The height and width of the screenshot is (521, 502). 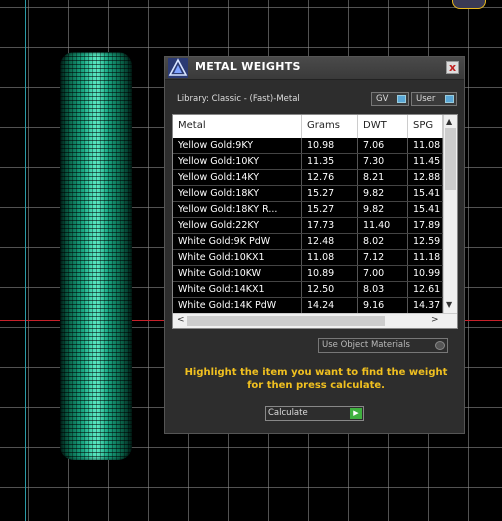 What do you see at coordinates (330, 126) in the screenshot?
I see `column-header-grams: Grams` at bounding box center [330, 126].